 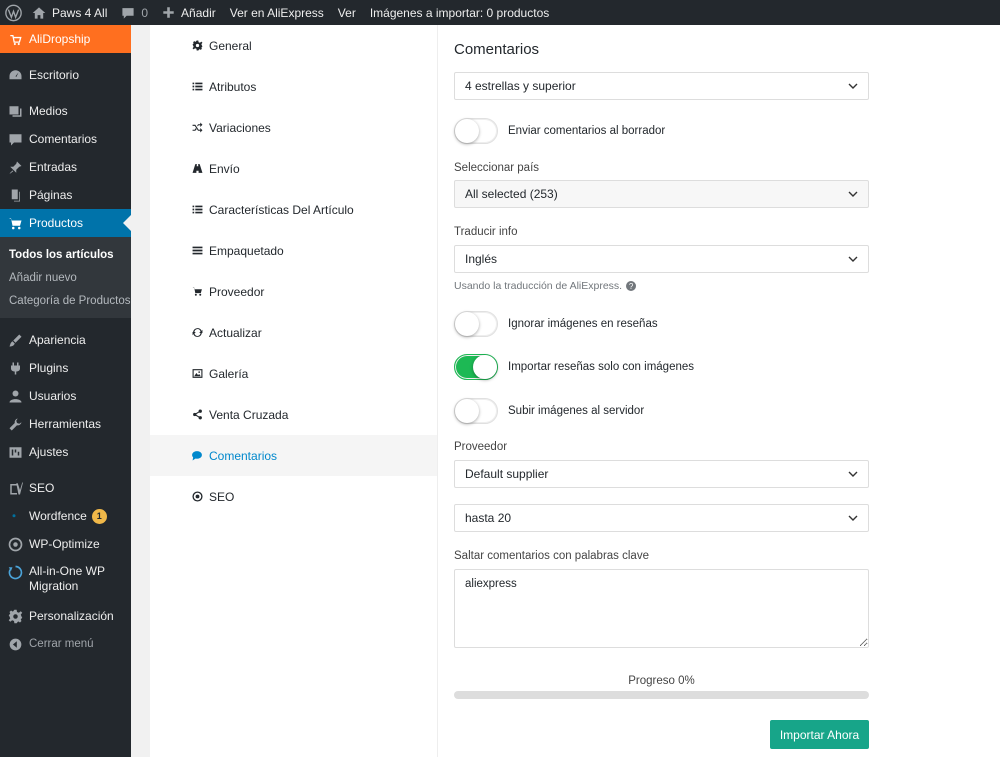 What do you see at coordinates (281, 209) in the screenshot?
I see `tab-label: Características Del Artículo` at bounding box center [281, 209].